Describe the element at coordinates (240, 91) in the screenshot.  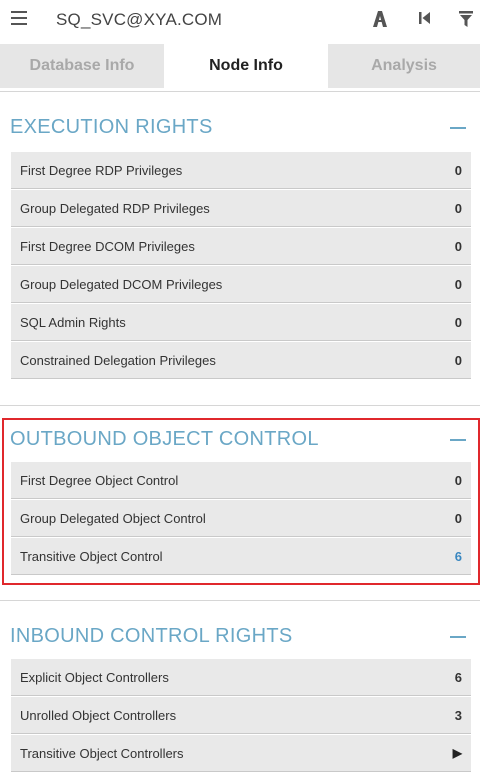
I see `tabs-divider` at that location.